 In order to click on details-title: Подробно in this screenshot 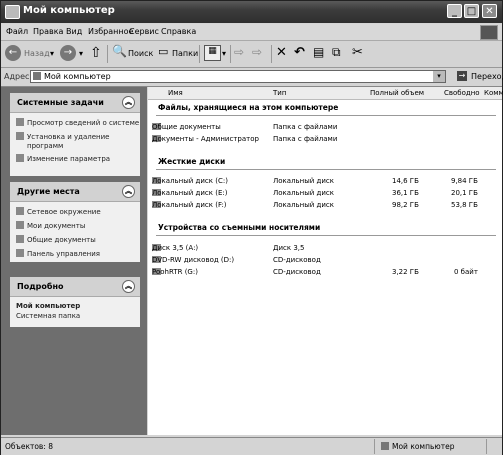, I will do `click(40, 286)`.